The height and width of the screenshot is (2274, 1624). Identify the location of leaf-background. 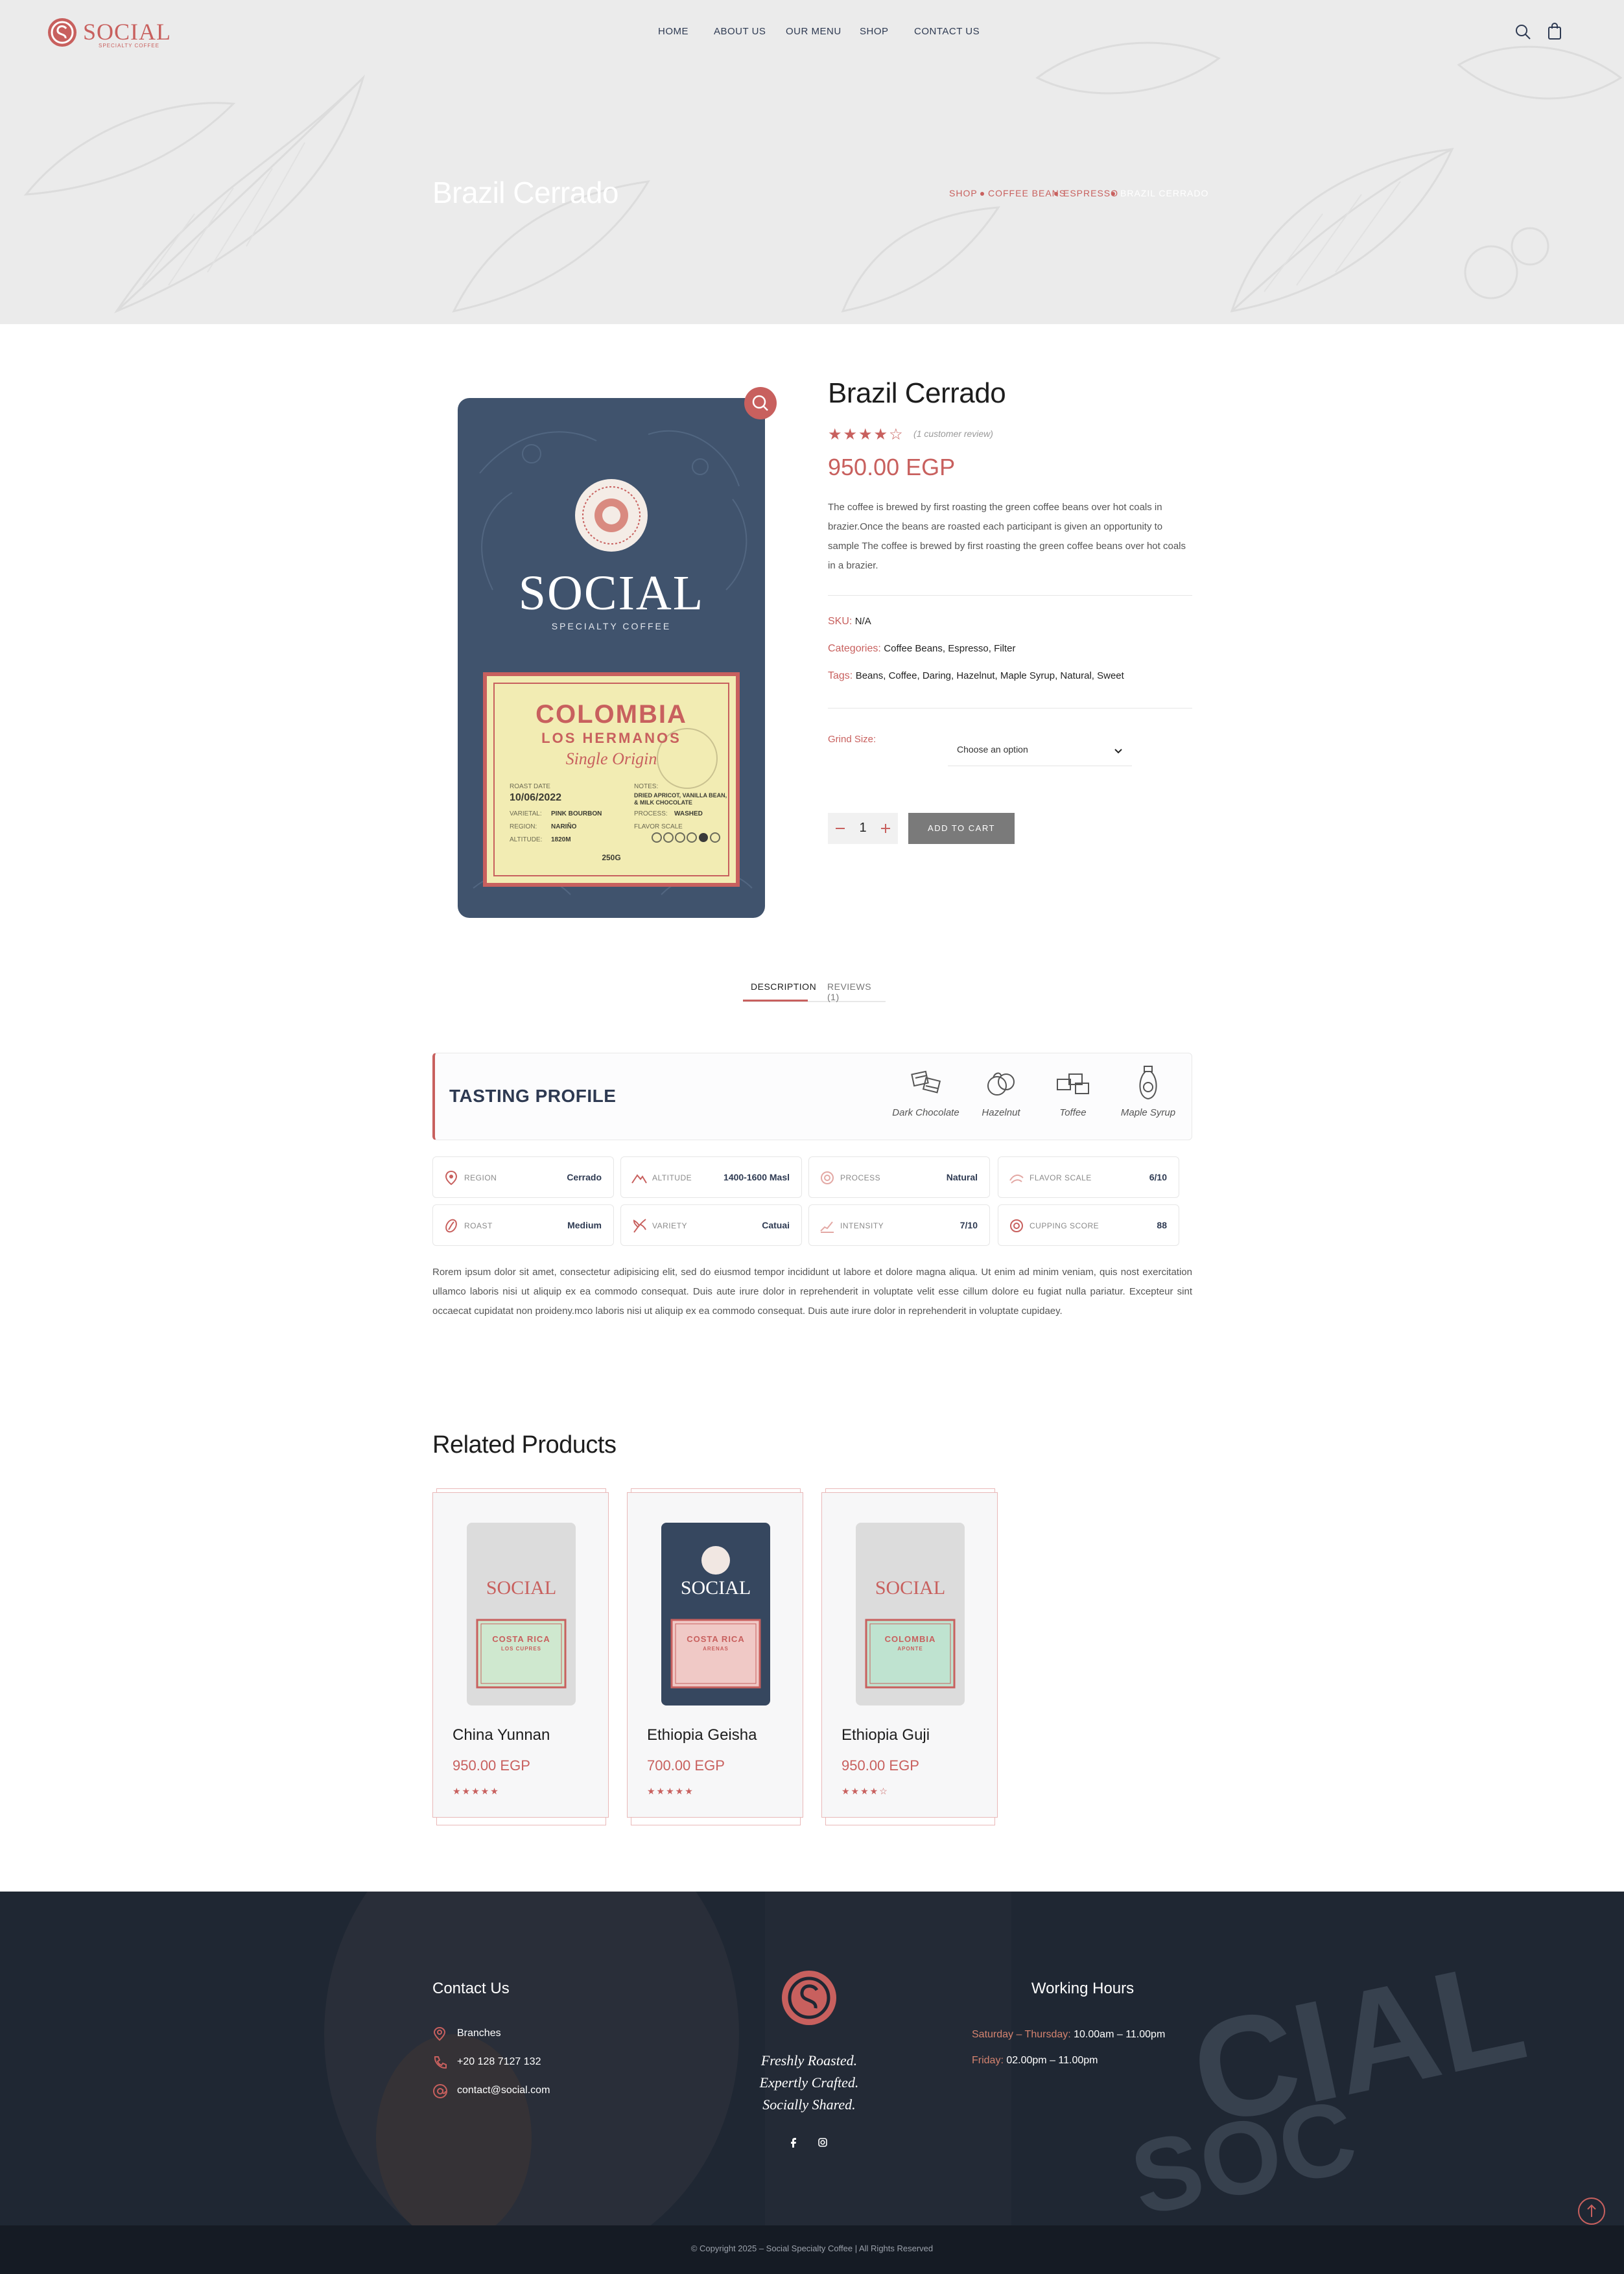
(823, 178).